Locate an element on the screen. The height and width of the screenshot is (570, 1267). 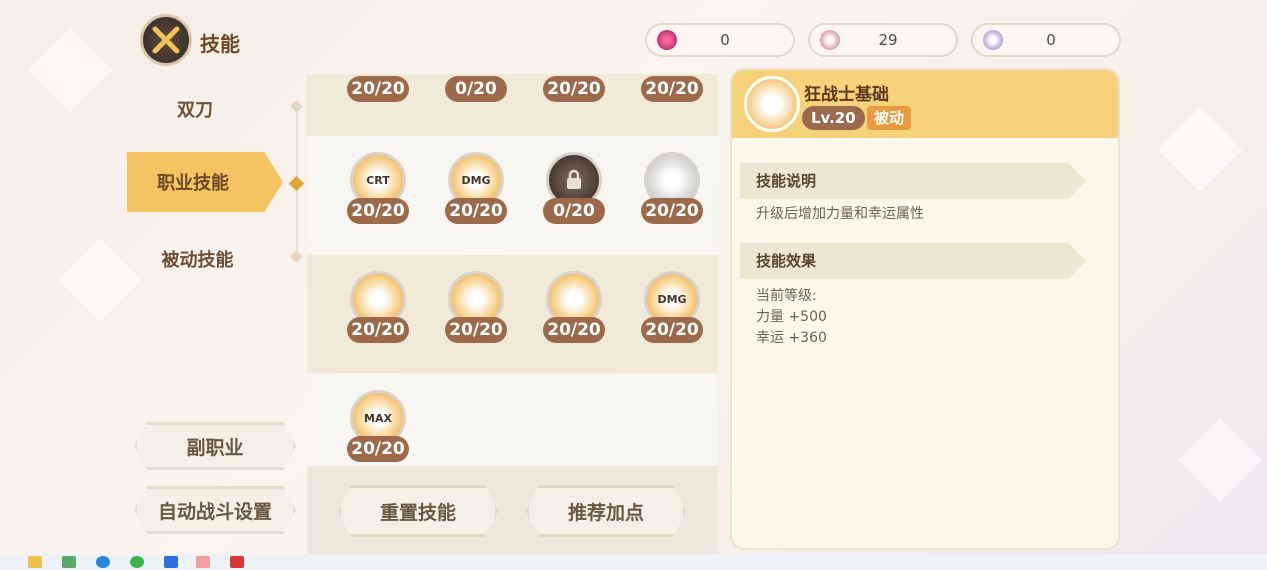
gem-icon is located at coordinates (667, 40).